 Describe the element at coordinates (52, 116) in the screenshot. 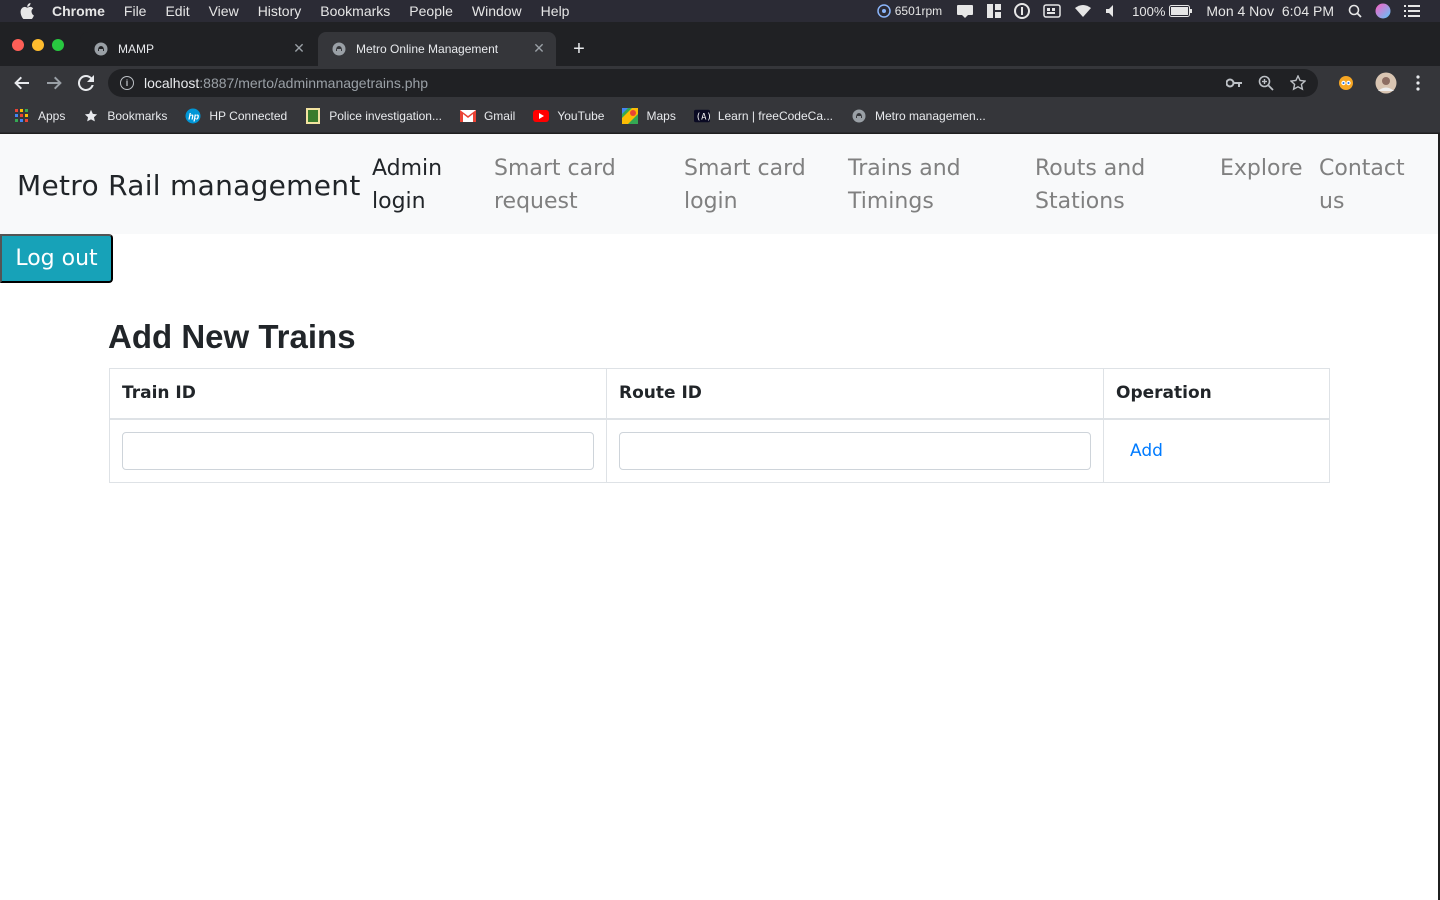

I see `bookmark-label: Apps` at that location.